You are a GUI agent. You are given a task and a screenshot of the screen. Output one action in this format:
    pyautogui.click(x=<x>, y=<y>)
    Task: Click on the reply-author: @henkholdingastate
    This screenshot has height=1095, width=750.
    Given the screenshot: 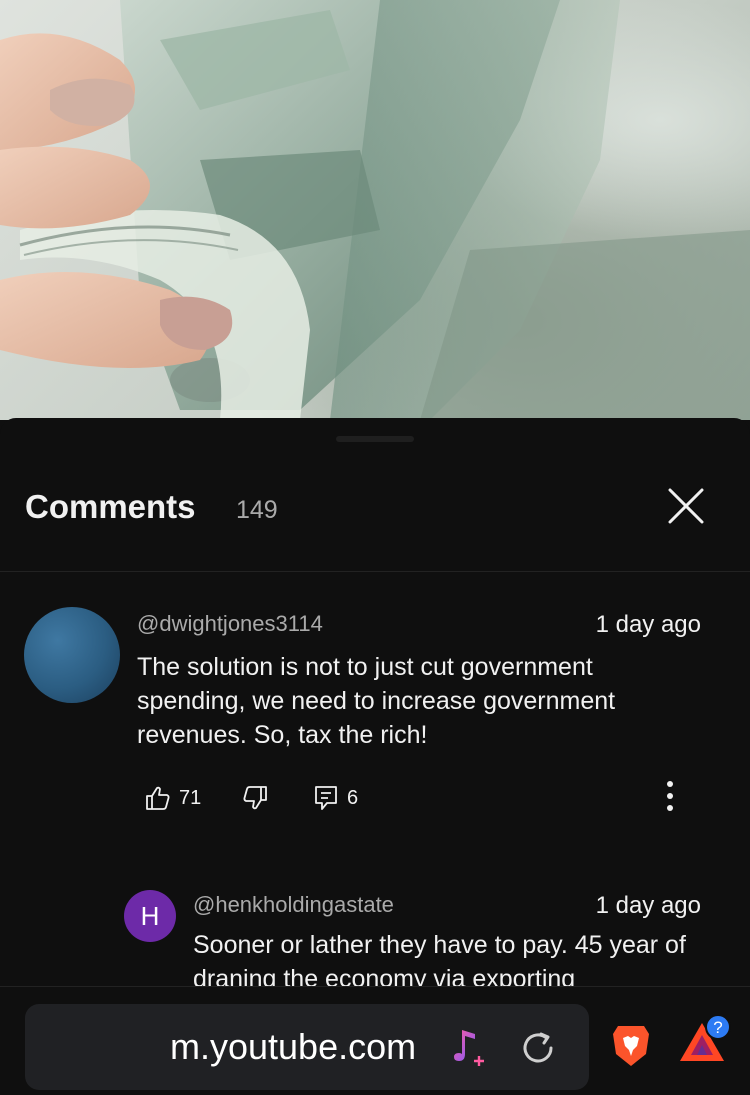 What is the action you would take?
    pyautogui.click(x=293, y=905)
    